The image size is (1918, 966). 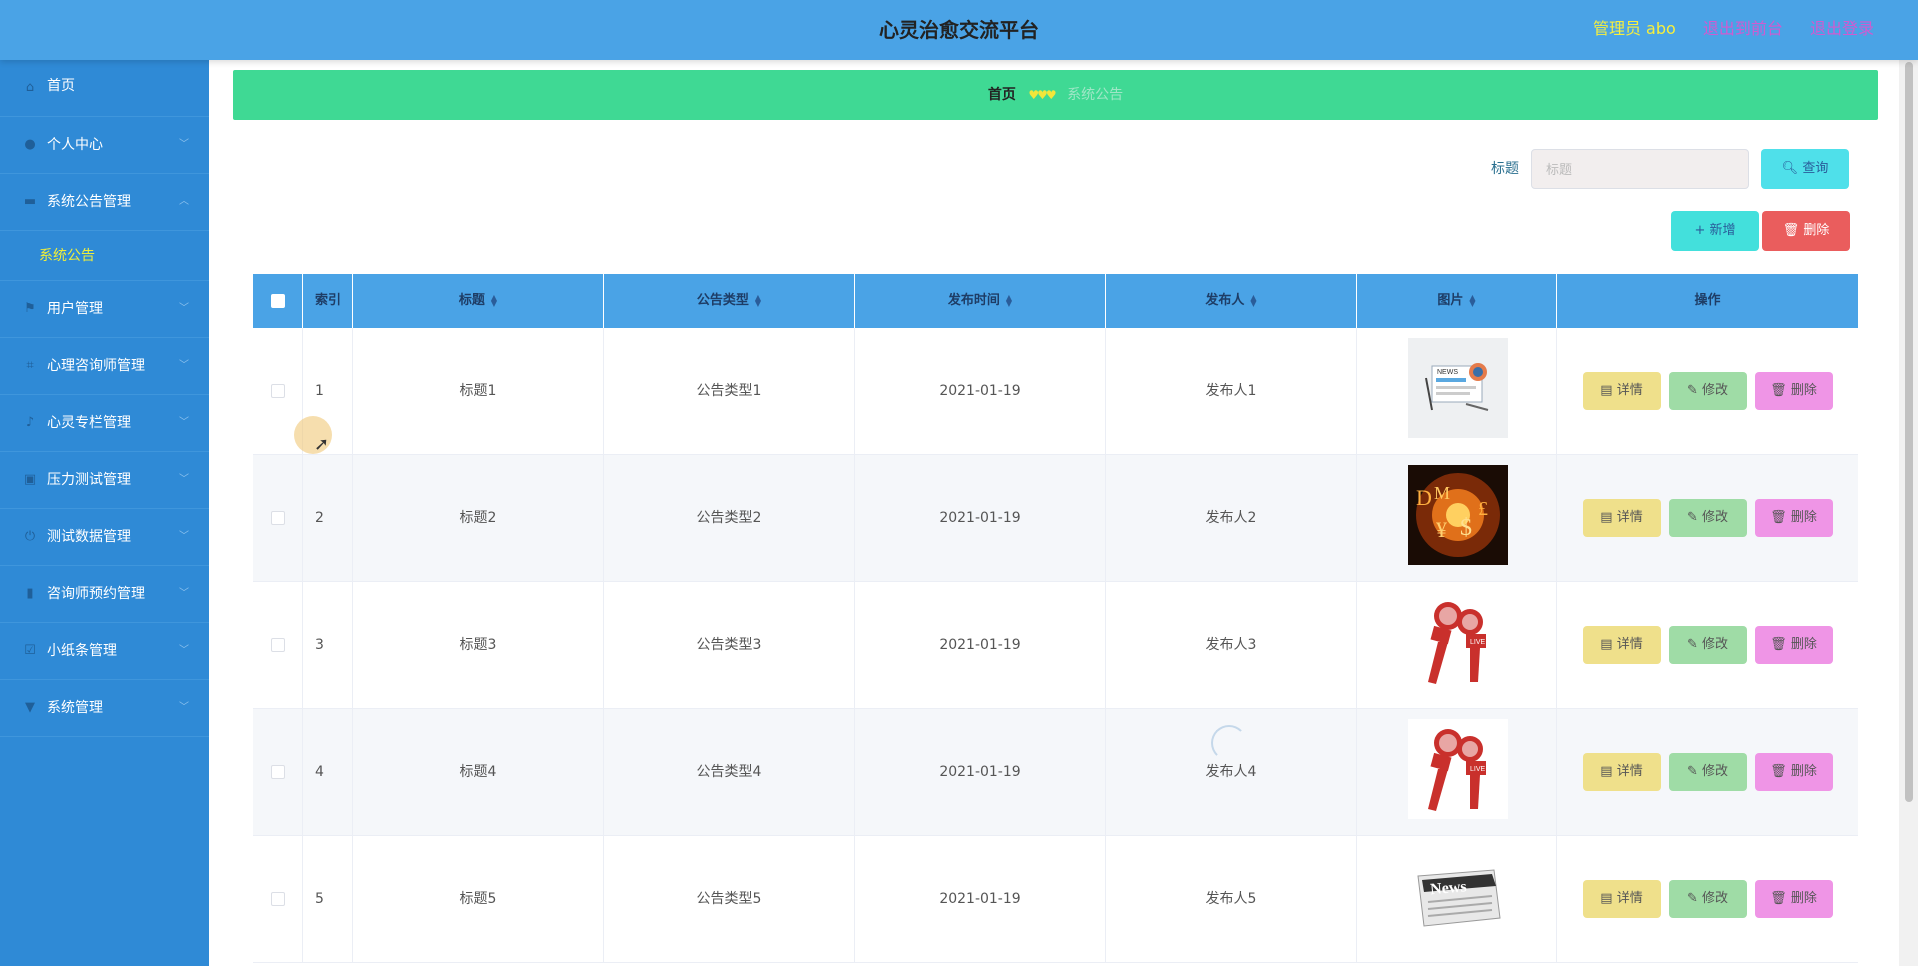 What do you see at coordinates (1715, 390) in the screenshot?
I see `edit-label: 修改` at bounding box center [1715, 390].